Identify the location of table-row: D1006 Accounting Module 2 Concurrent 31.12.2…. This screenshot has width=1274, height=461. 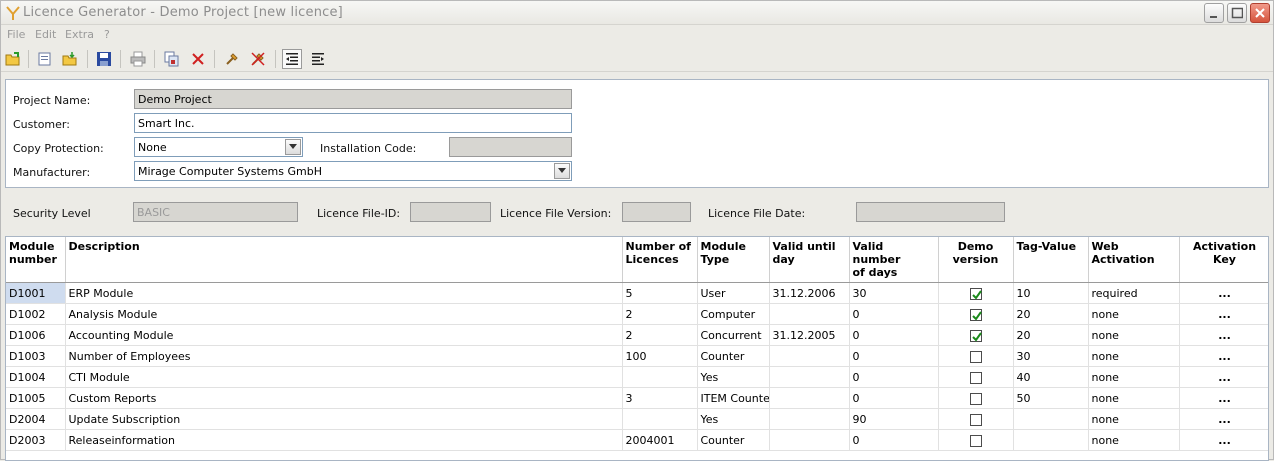
(637, 335).